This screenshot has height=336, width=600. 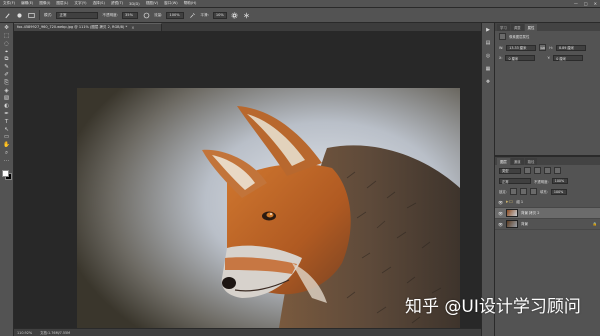 I want to click on menu-3d: 3D(D), so click(x=134, y=4).